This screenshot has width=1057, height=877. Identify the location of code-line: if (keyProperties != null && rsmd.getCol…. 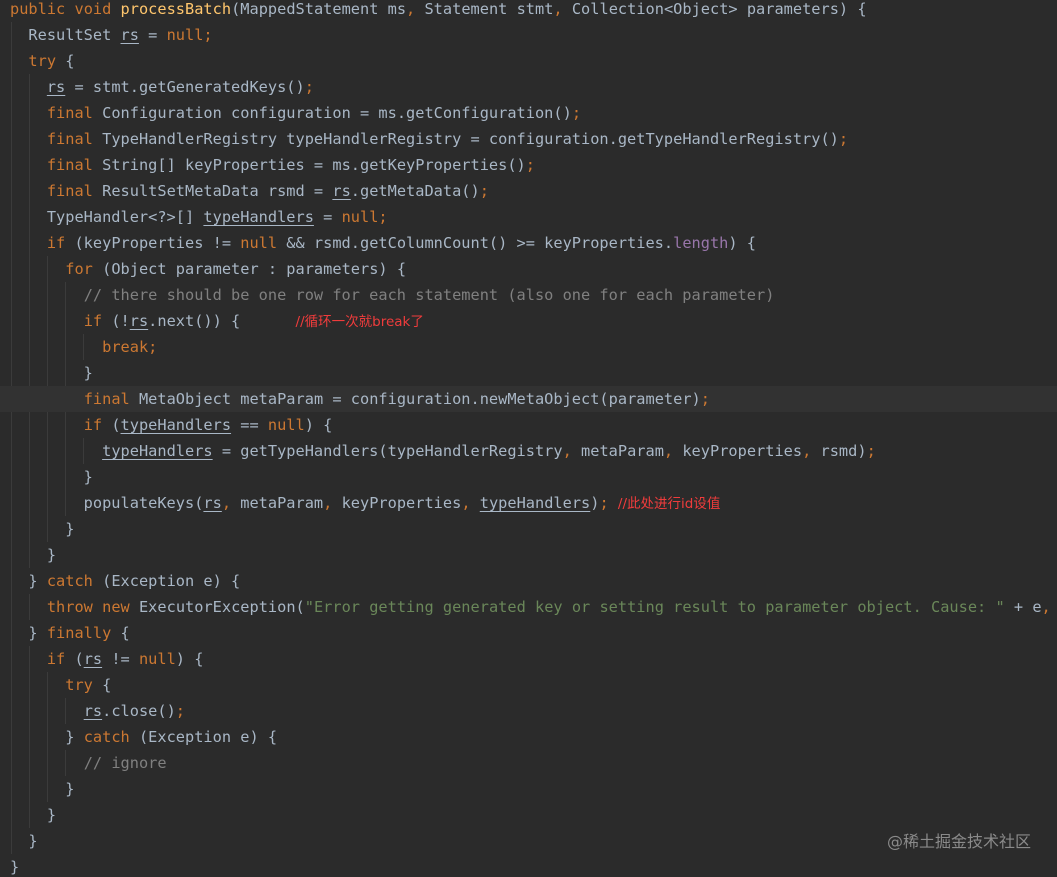
(528, 243).